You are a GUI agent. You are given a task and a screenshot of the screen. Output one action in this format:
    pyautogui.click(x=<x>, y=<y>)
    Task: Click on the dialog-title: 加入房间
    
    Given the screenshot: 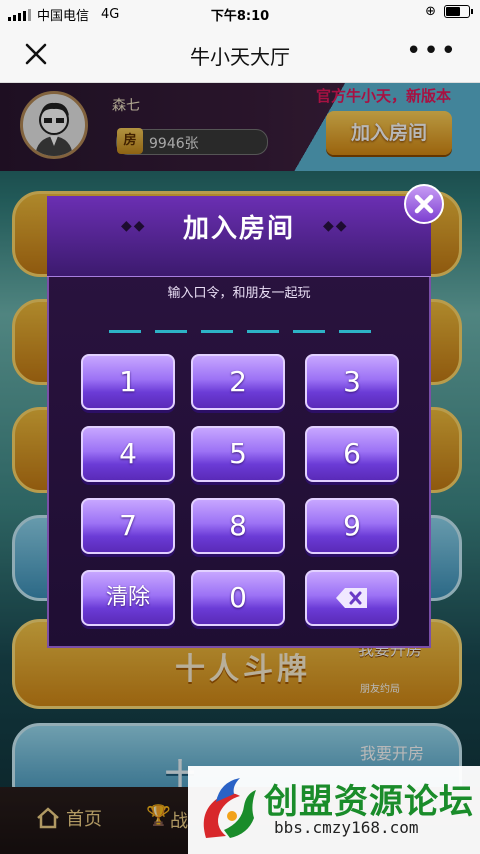 What is the action you would take?
    pyautogui.click(x=238, y=229)
    